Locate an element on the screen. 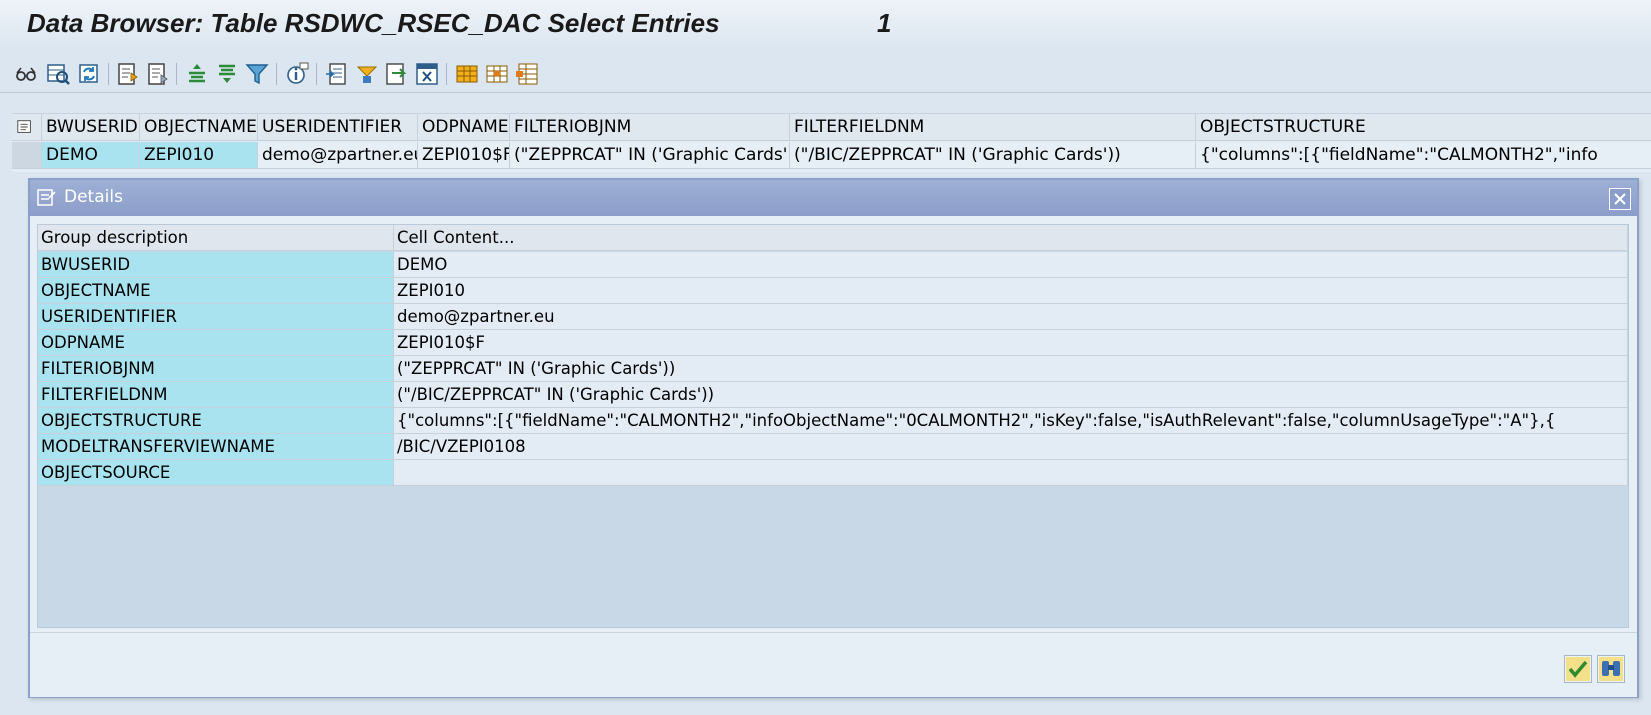  table-row: OBJECTNAME ZEPI010 is located at coordinates (833, 291).